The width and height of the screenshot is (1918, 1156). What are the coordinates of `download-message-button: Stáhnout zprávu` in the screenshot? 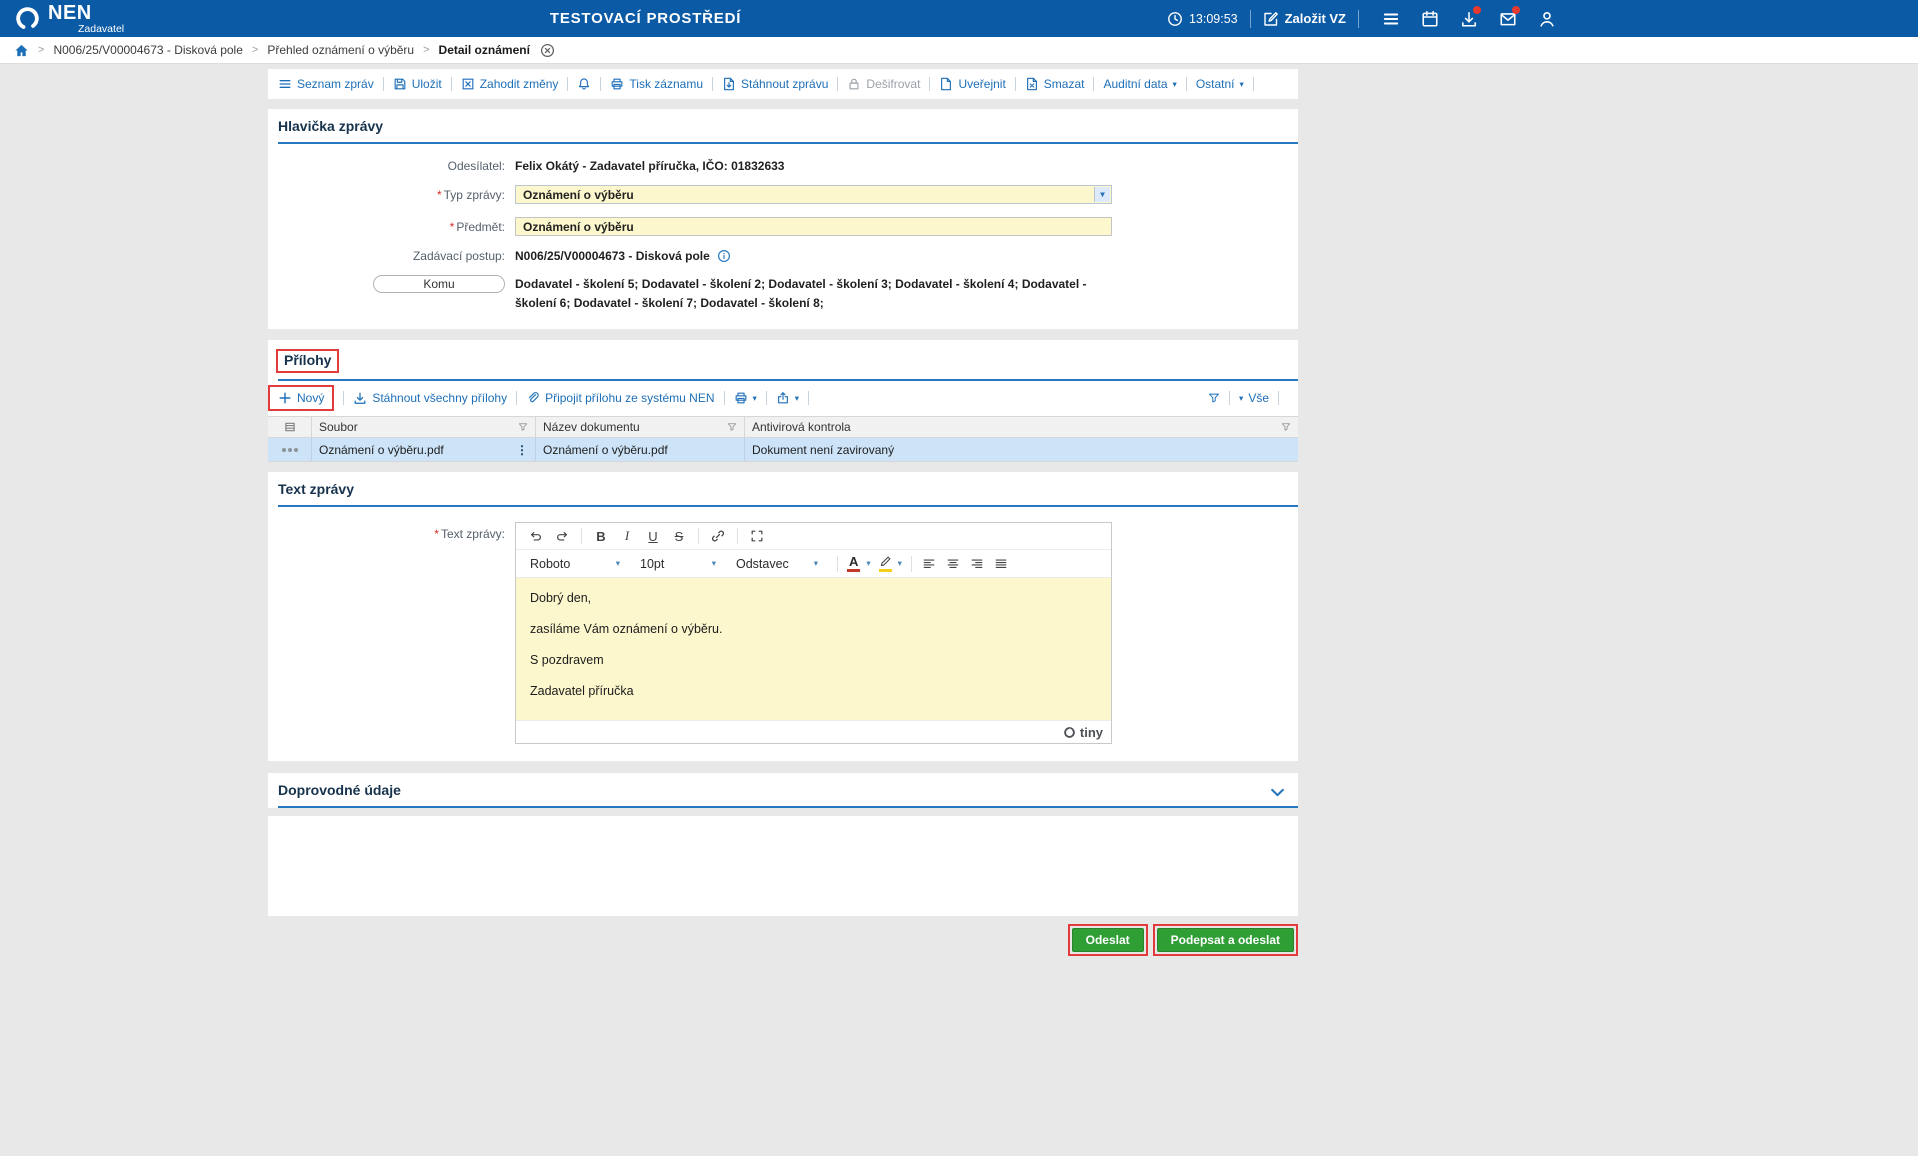 It's located at (775, 84).